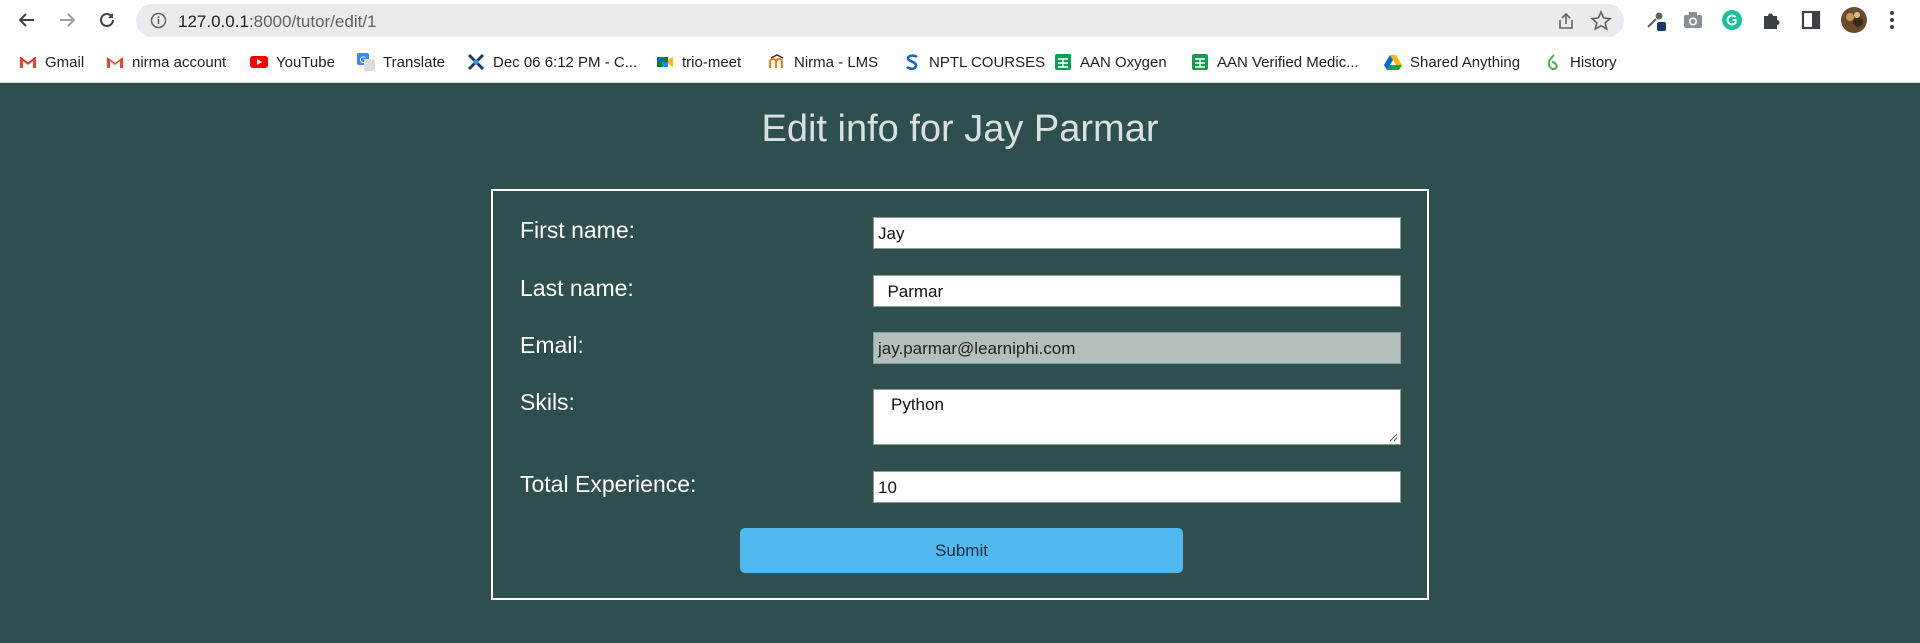 This screenshot has height=643, width=1920. I want to click on reload-icon, so click(107, 20).